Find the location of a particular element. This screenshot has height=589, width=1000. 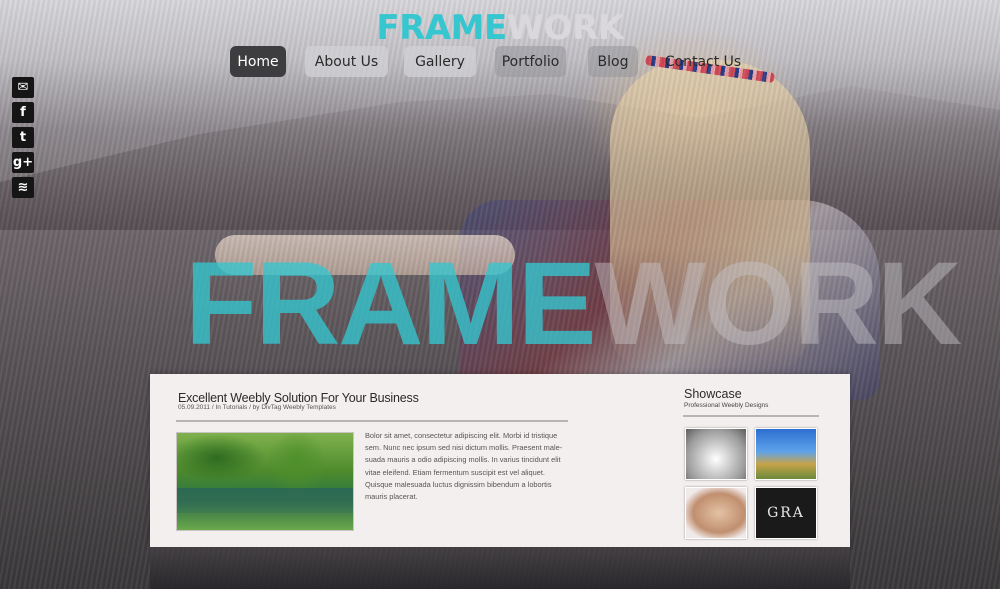

footer-band is located at coordinates (500, 568).